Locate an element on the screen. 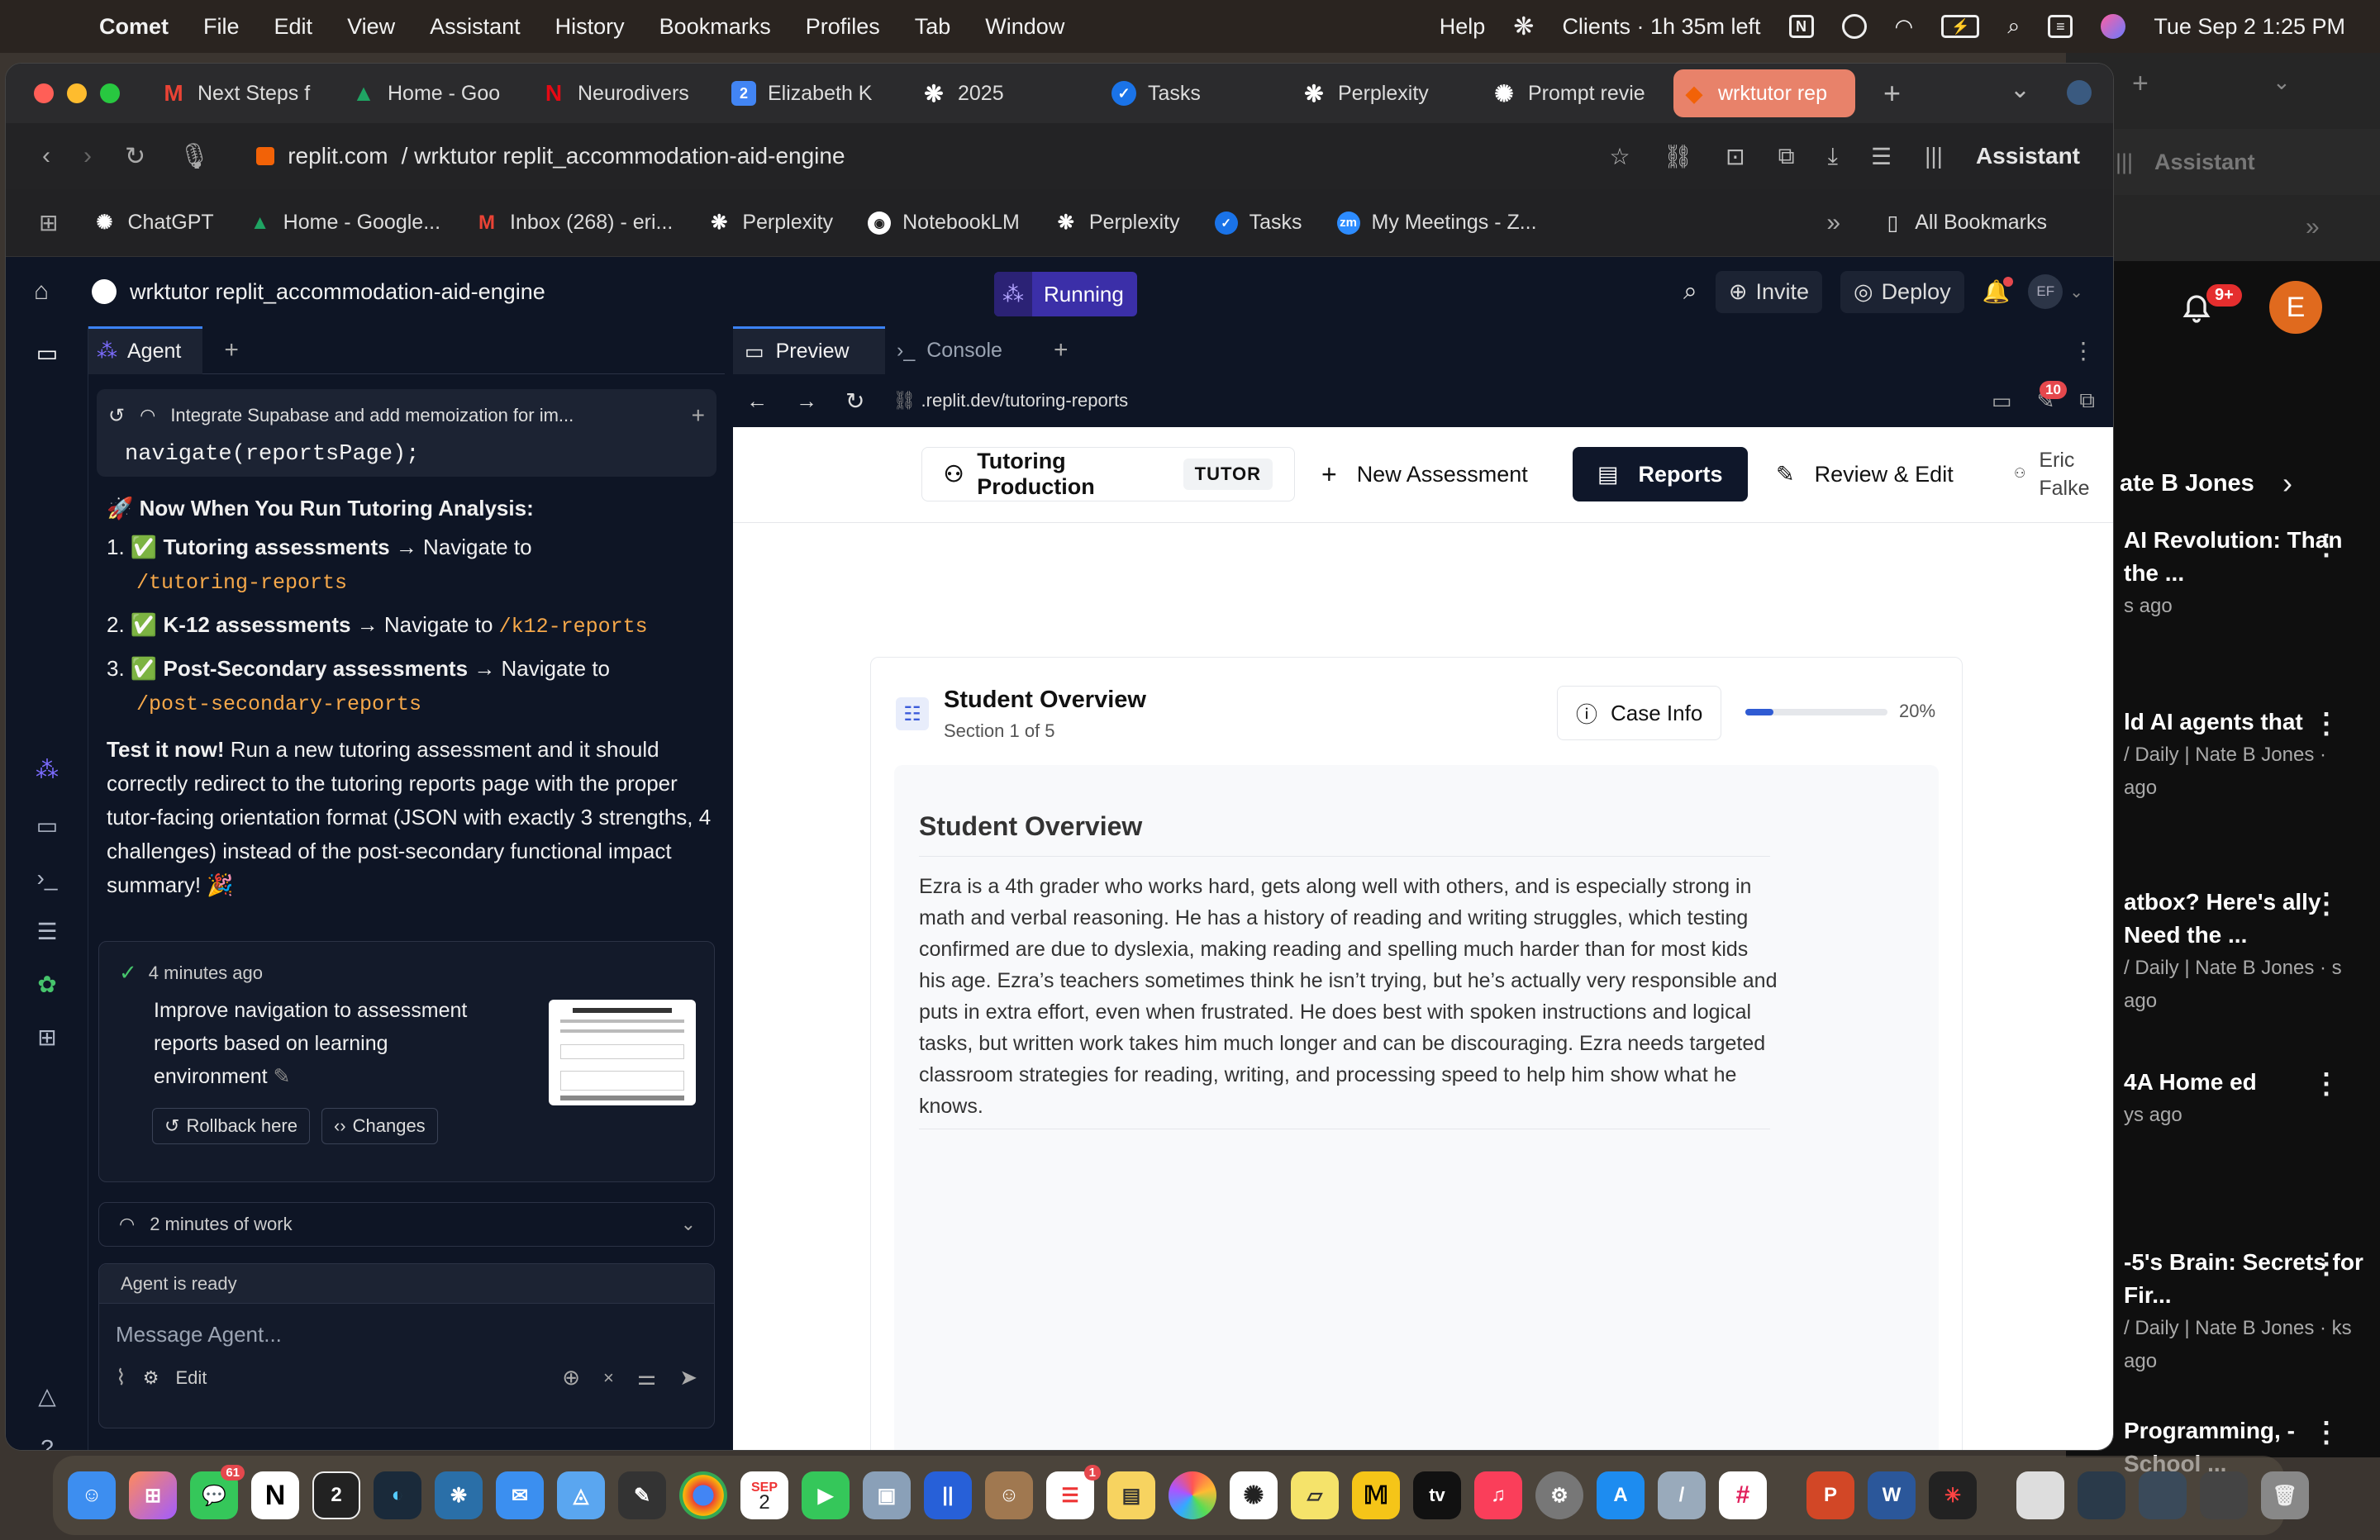 This screenshot has height=1540, width=2380. contacts-icon: ☺ is located at coordinates (1009, 1495).